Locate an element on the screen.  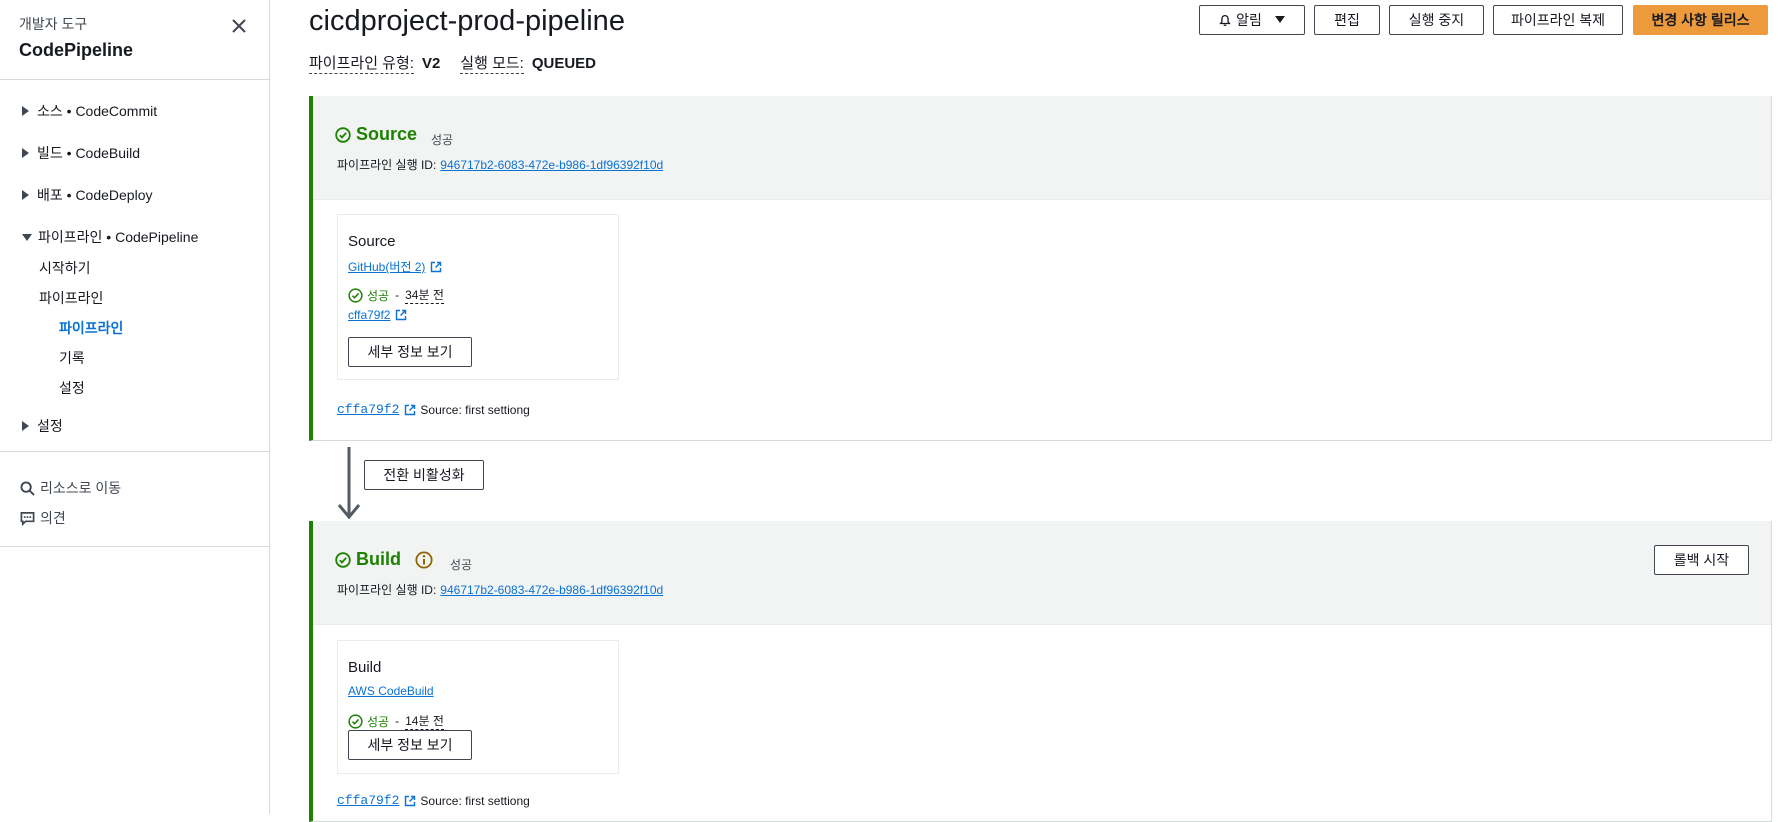
notify-label: 알림 is located at coordinates (1249, 20).